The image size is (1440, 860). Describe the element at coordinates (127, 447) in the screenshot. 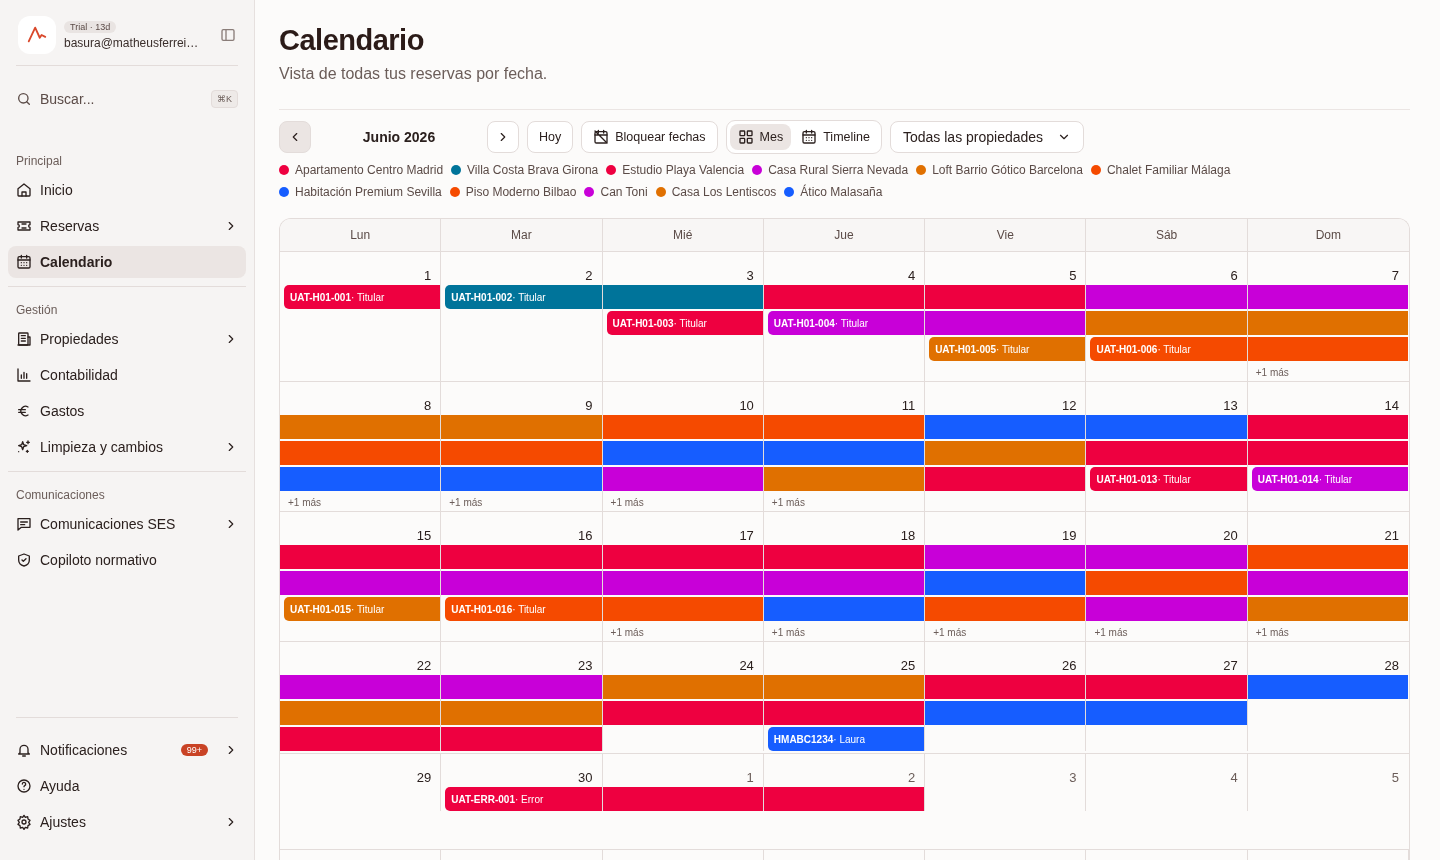

I see `nav-item: Limpieza y cambios` at that location.